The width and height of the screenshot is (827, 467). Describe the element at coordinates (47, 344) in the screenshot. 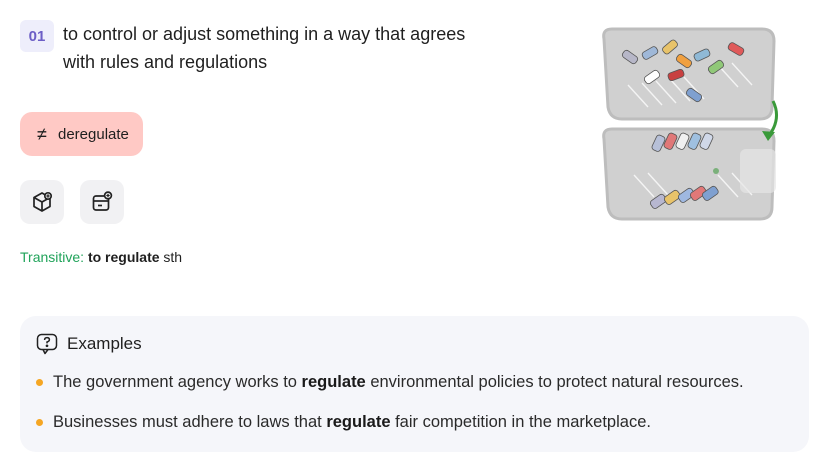

I see `question-bubble-icon` at that location.